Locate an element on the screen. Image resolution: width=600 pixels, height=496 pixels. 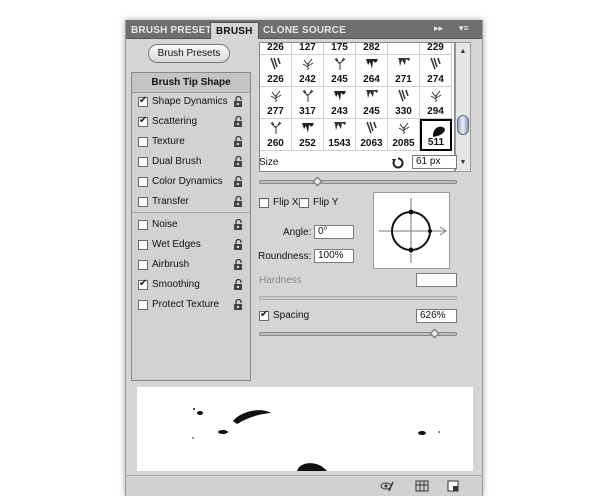
option-dual-brush: Dual Brush is located at coordinates (191, 162).